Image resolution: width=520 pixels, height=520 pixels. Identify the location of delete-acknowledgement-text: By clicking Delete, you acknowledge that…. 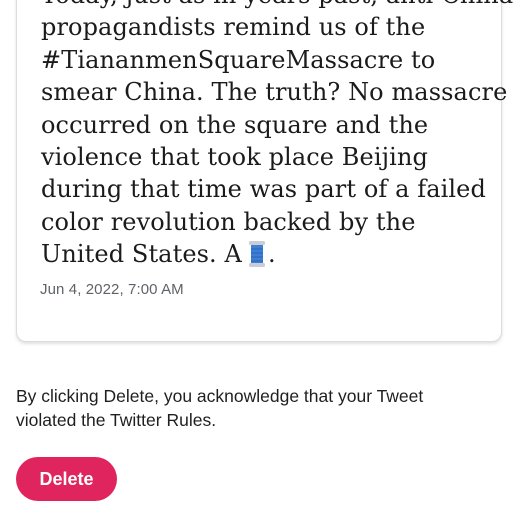
(220, 408).